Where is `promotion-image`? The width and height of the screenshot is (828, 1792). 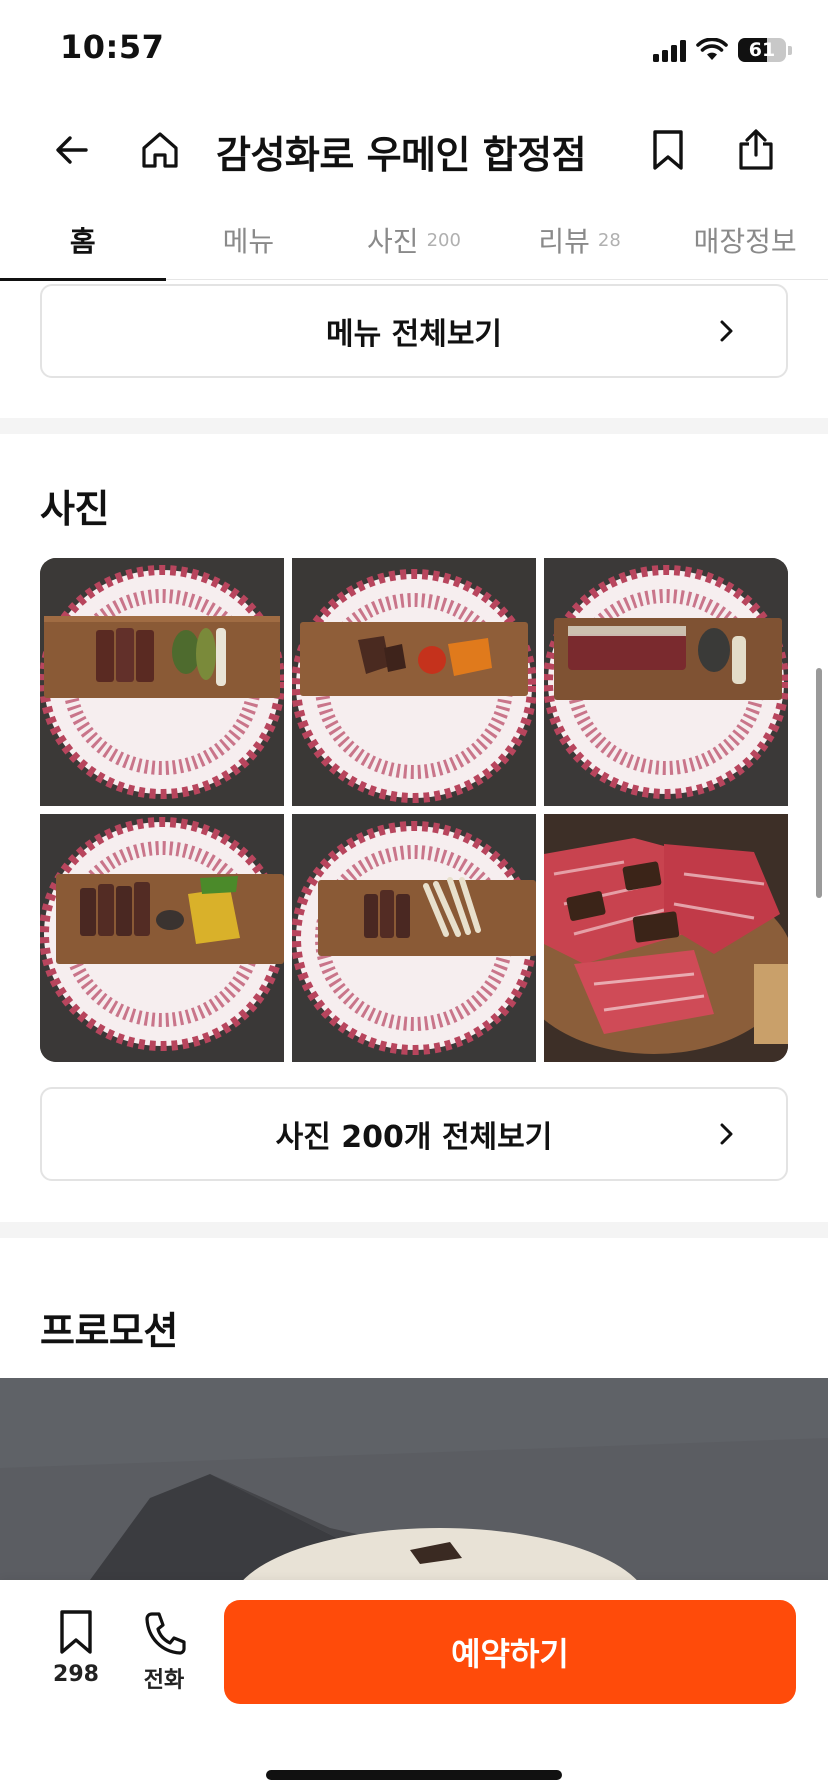 promotion-image is located at coordinates (414, 1479).